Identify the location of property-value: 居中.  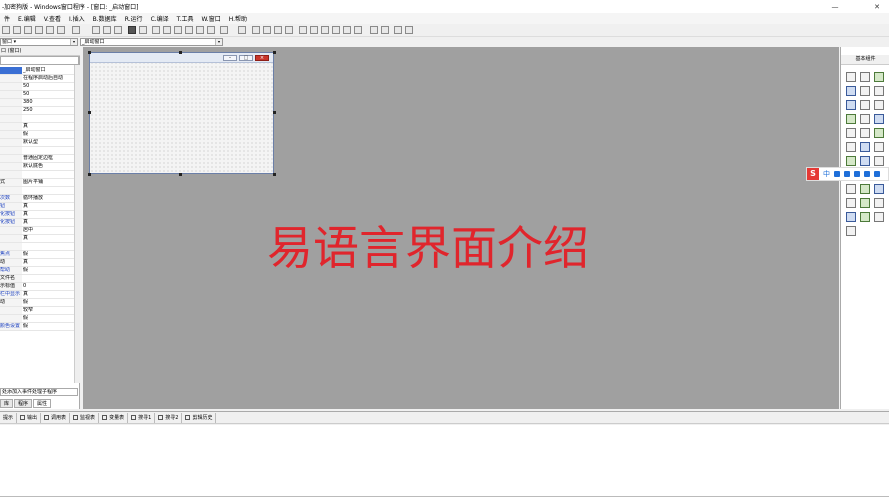
(48, 230).